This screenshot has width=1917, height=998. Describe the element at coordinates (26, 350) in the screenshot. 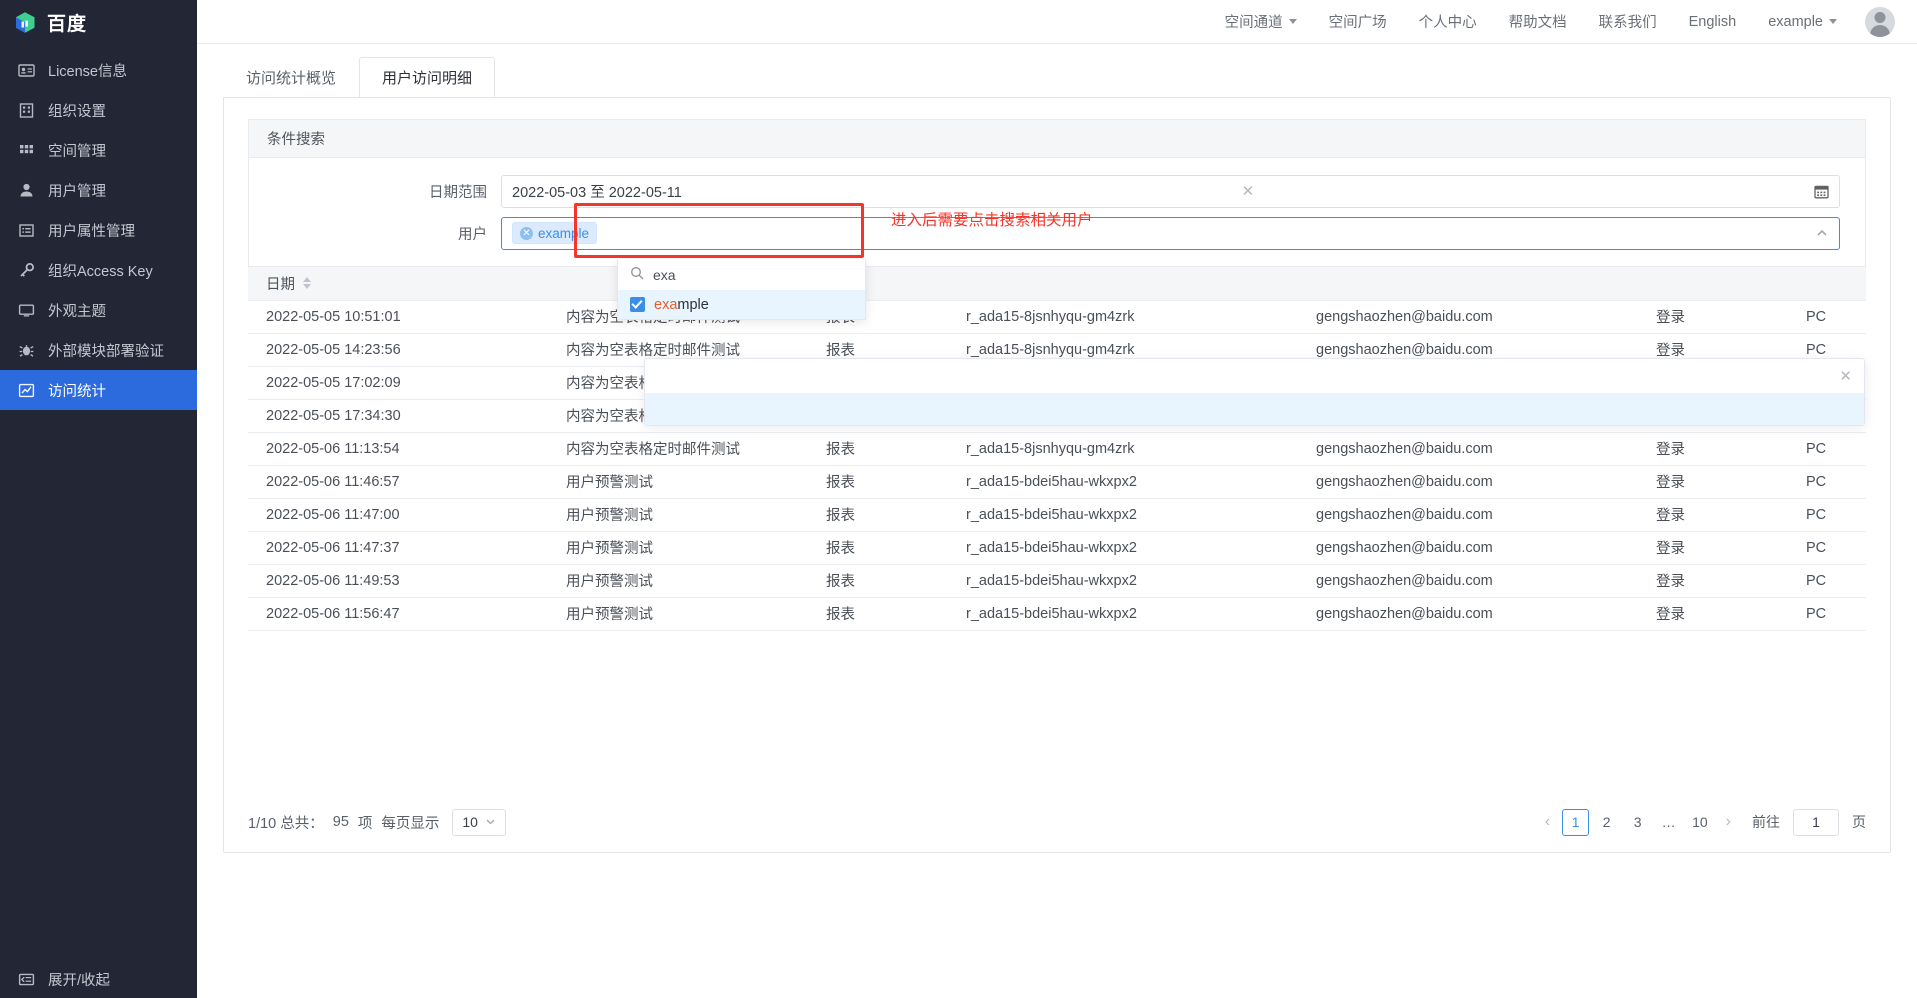

I see `bug-icon` at that location.